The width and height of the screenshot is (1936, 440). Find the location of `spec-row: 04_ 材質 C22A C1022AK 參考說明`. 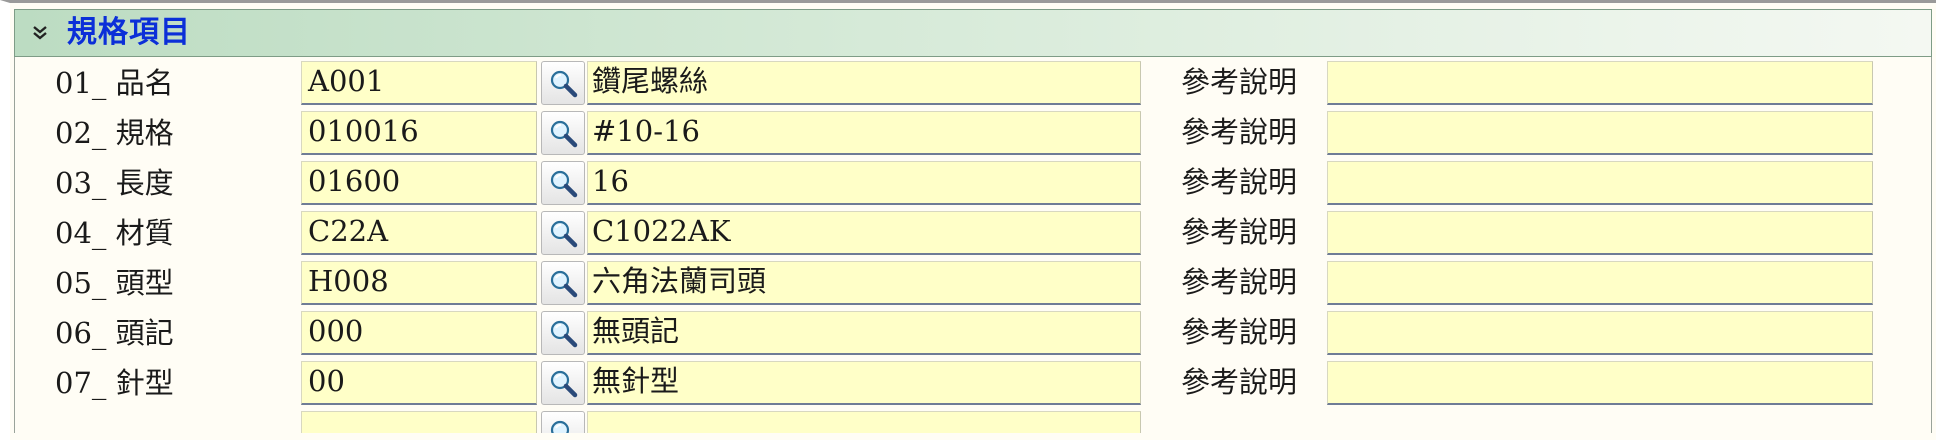

spec-row: 04_ 材質 C22A C1022AK 參考說明 is located at coordinates (973, 233).